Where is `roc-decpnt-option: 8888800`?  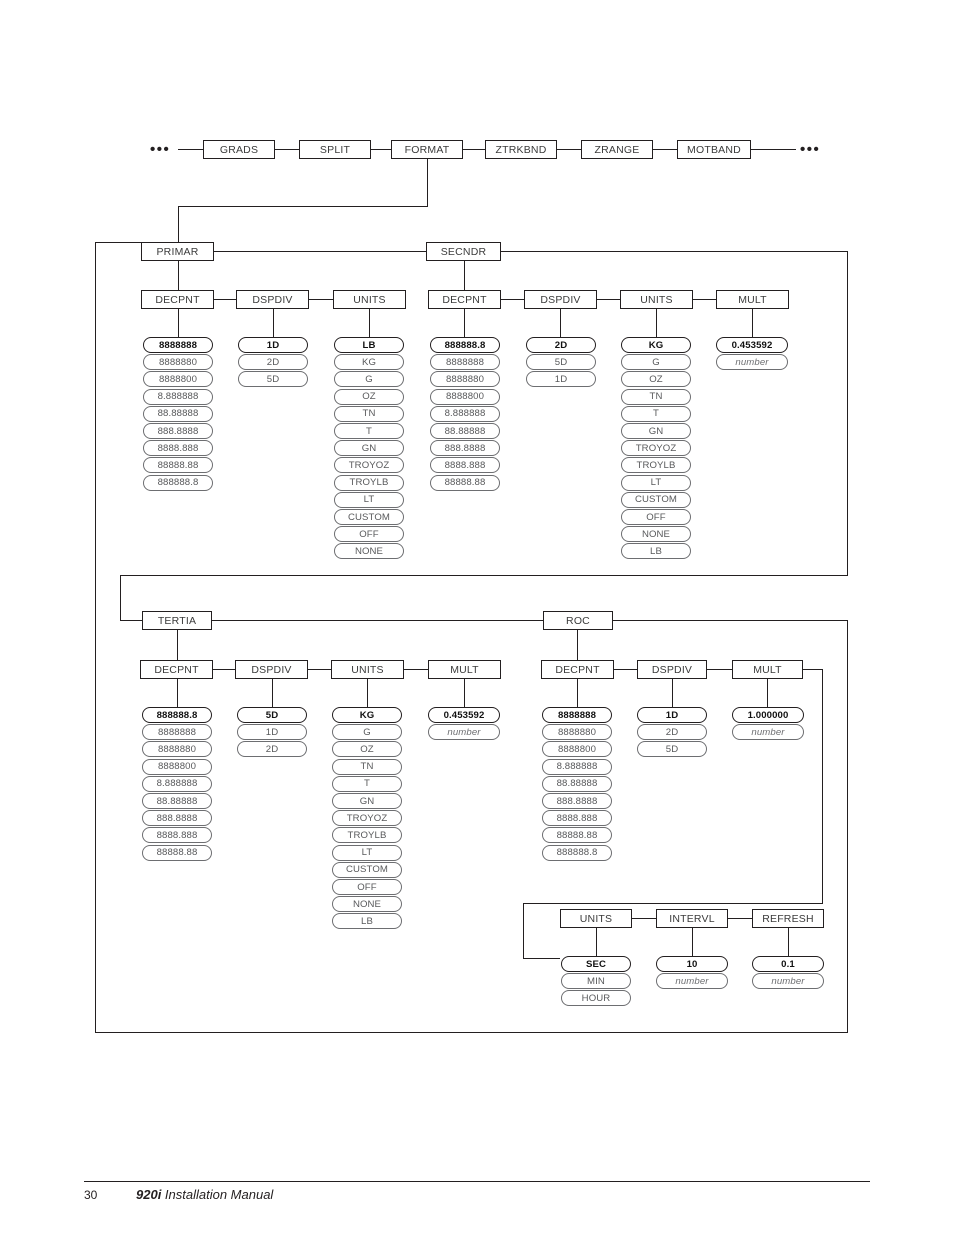
roc-decpnt-option: 8888800 is located at coordinates (577, 749).